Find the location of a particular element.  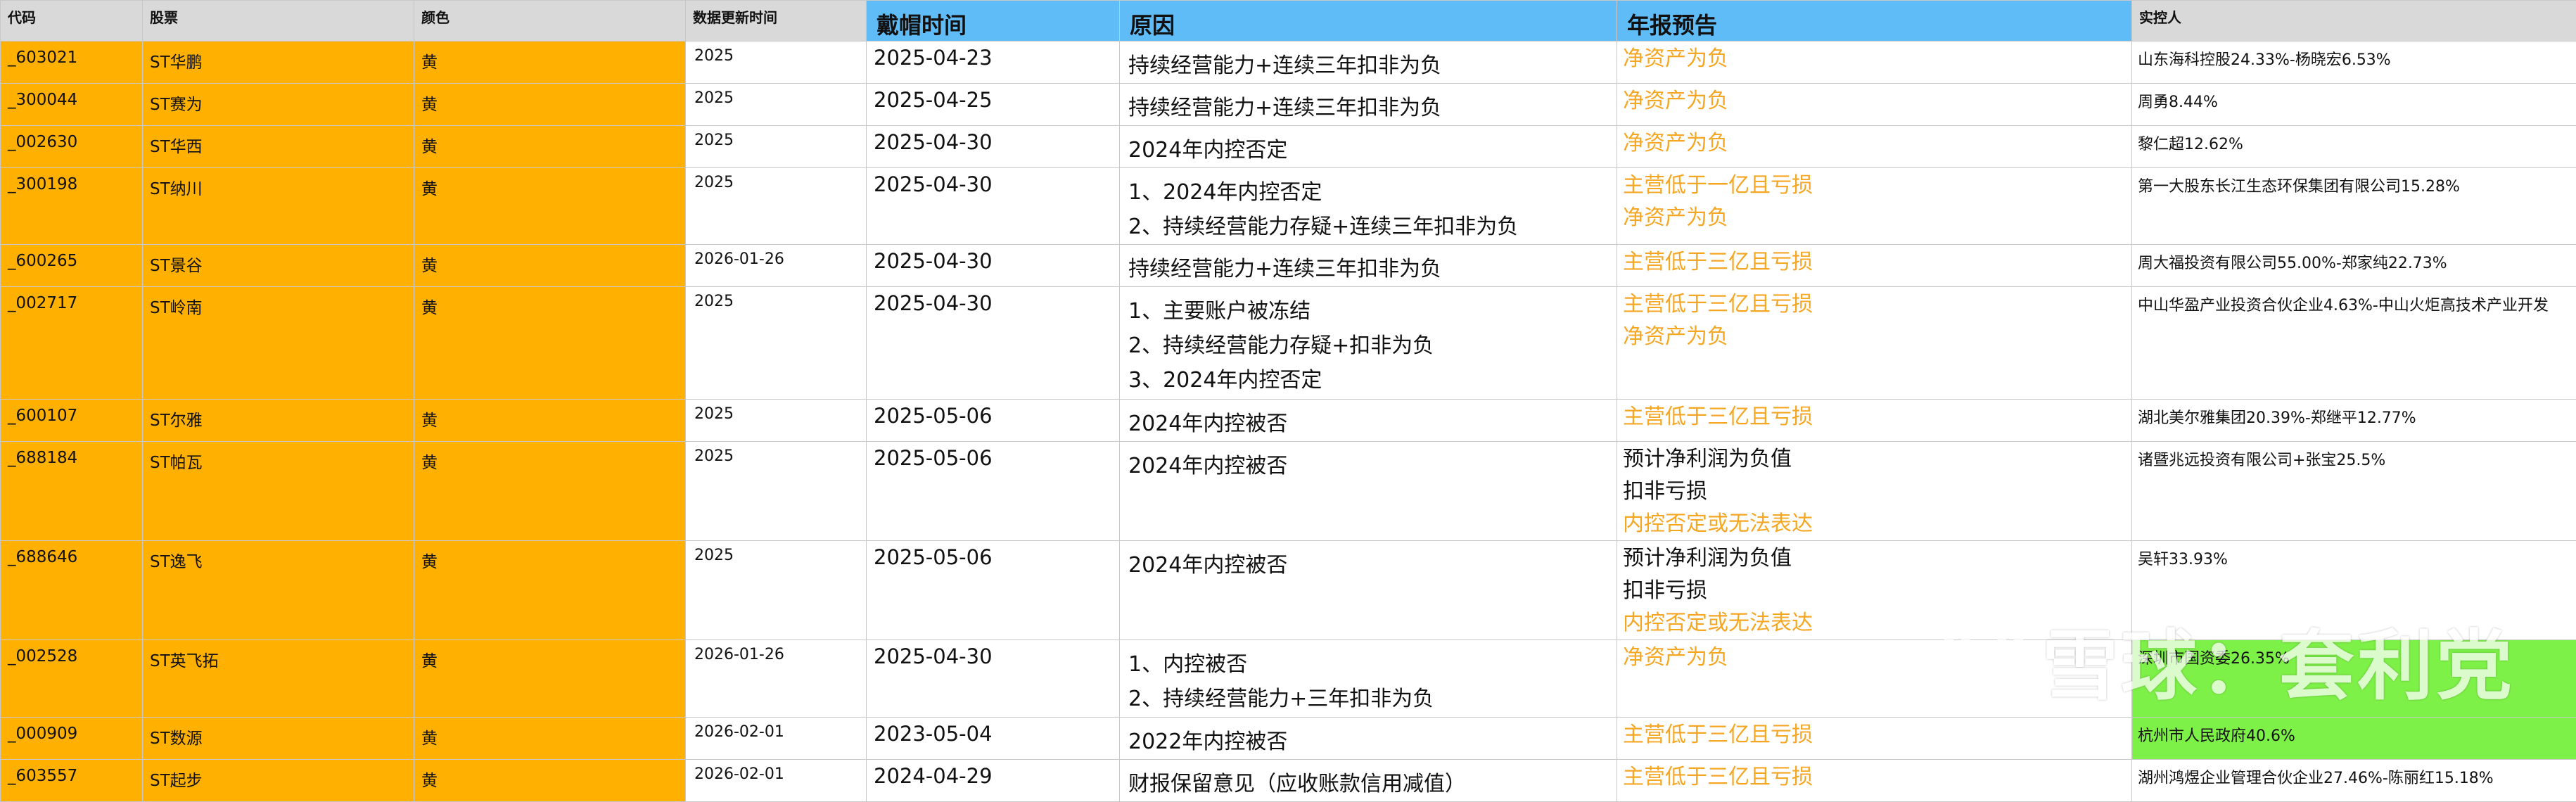

cell-stock: ST尔雅 is located at coordinates (278, 421).